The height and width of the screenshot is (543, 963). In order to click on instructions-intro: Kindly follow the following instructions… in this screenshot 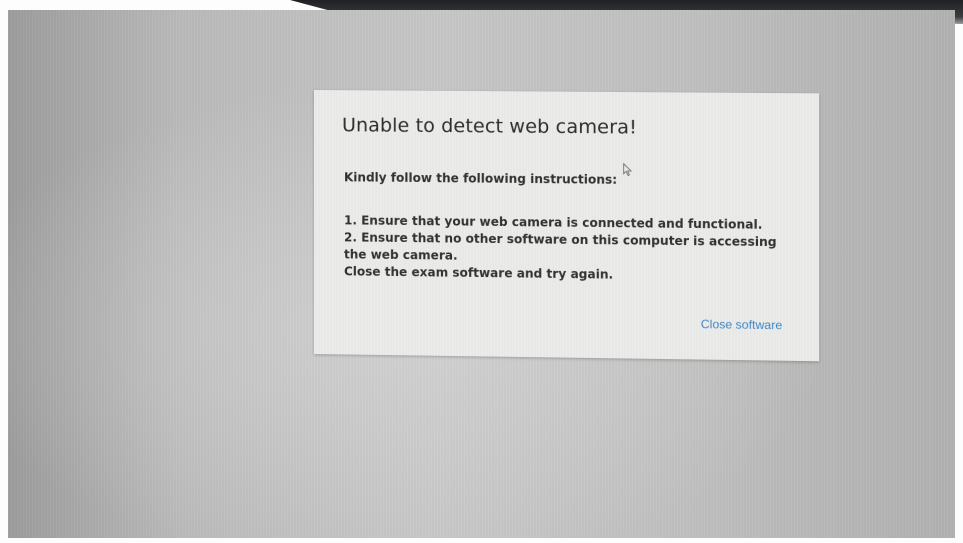, I will do `click(480, 178)`.